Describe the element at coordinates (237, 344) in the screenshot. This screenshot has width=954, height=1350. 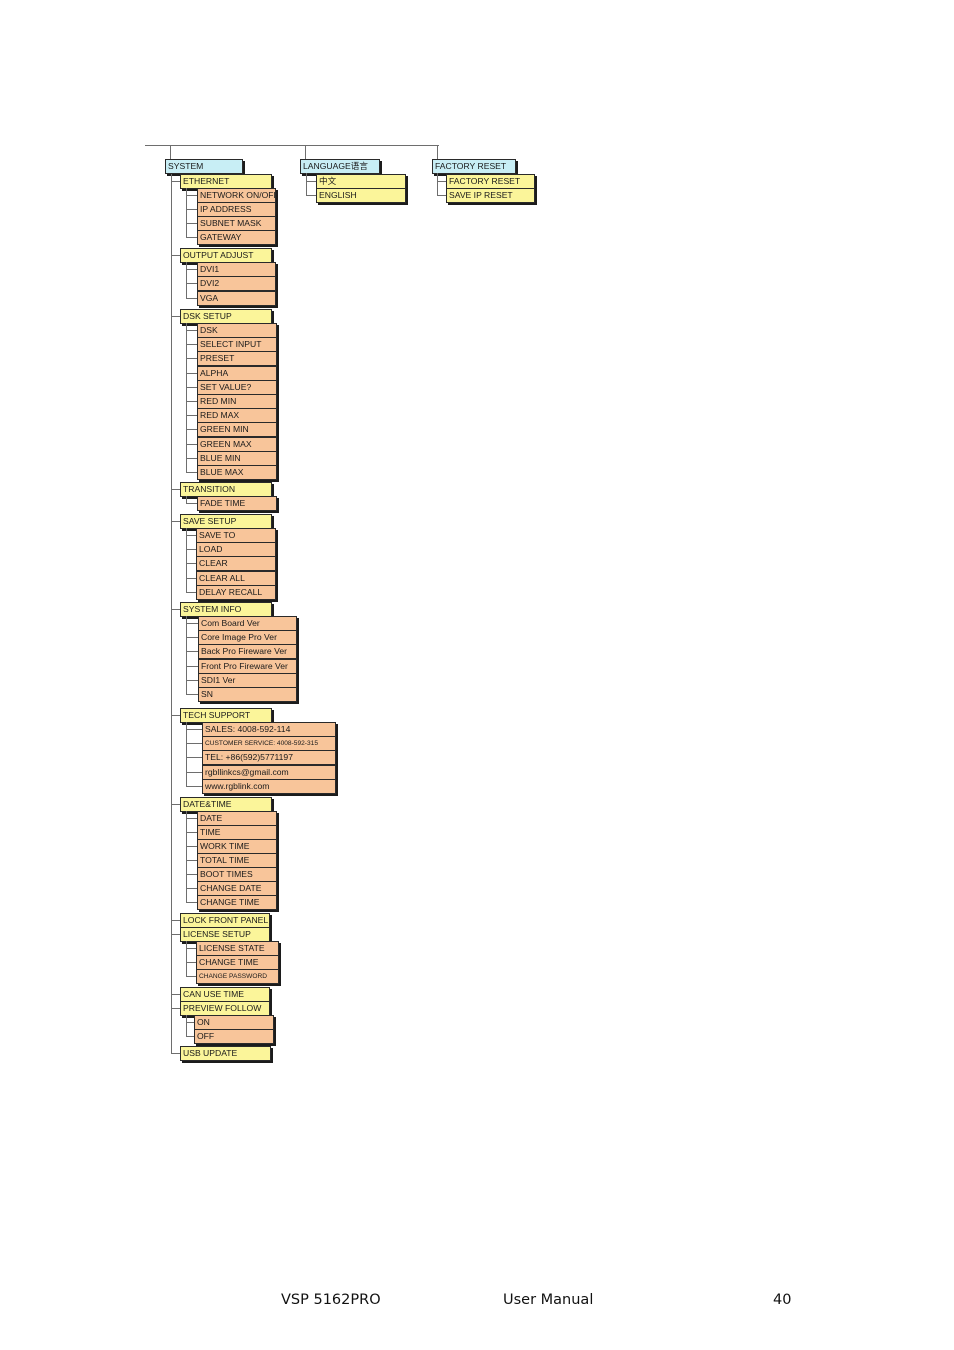
I see `submenu-item-select-input: SELECT INPUT` at that location.